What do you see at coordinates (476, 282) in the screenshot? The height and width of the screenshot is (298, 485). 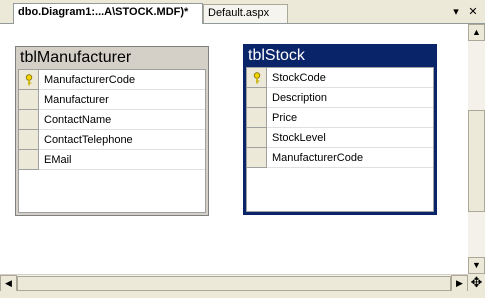 I see `pan-move-icon: ✥` at bounding box center [476, 282].